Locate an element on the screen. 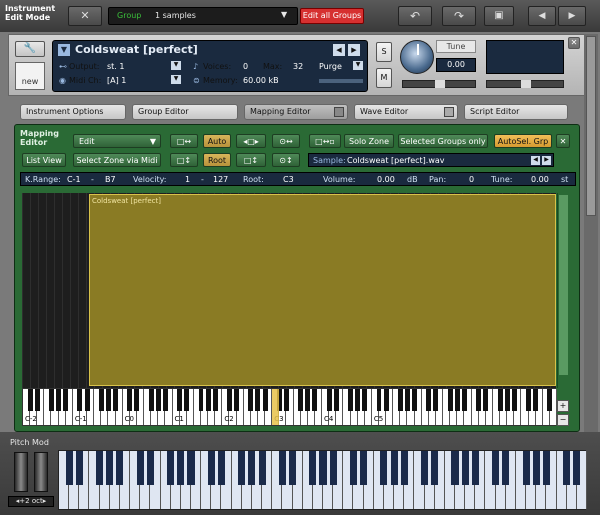 This screenshot has height=515, width=600. close-instrument-button: ✕ is located at coordinates (574, 43).